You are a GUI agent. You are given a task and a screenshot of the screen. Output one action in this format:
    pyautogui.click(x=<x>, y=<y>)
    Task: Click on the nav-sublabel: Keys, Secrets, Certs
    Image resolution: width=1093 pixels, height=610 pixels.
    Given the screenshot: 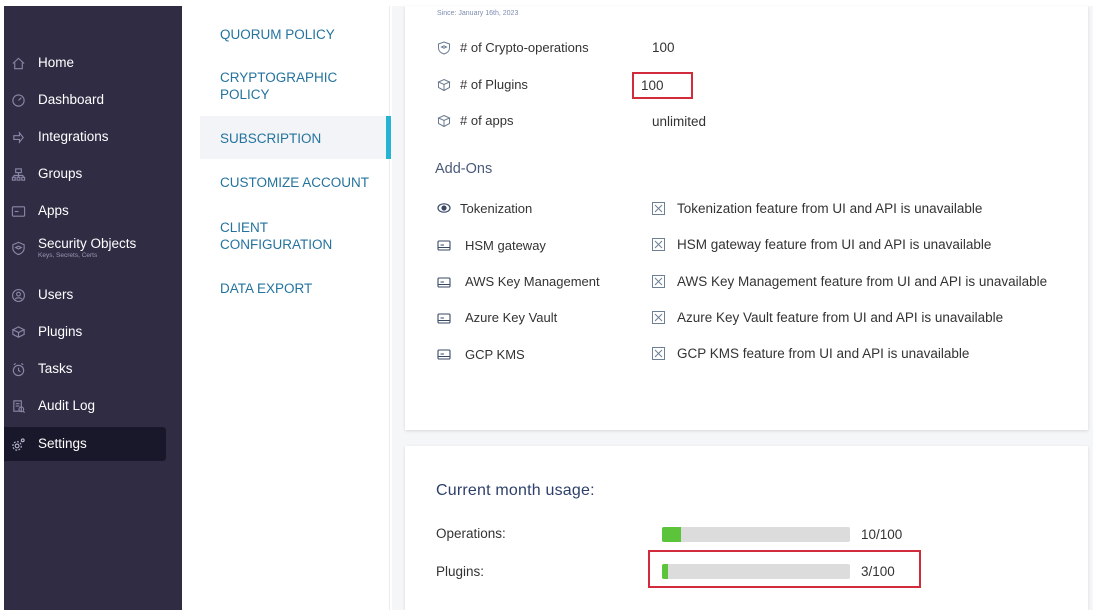 What is the action you would take?
    pyautogui.click(x=68, y=255)
    